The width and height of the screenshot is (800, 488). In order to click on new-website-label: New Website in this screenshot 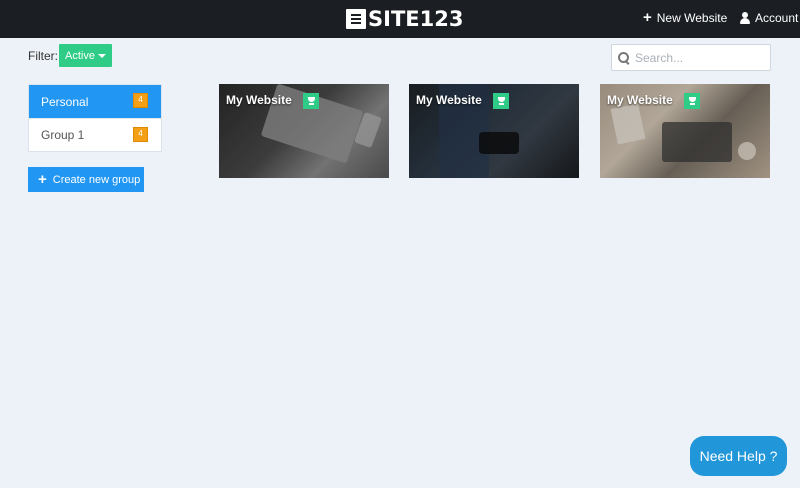, I will do `click(692, 18)`.